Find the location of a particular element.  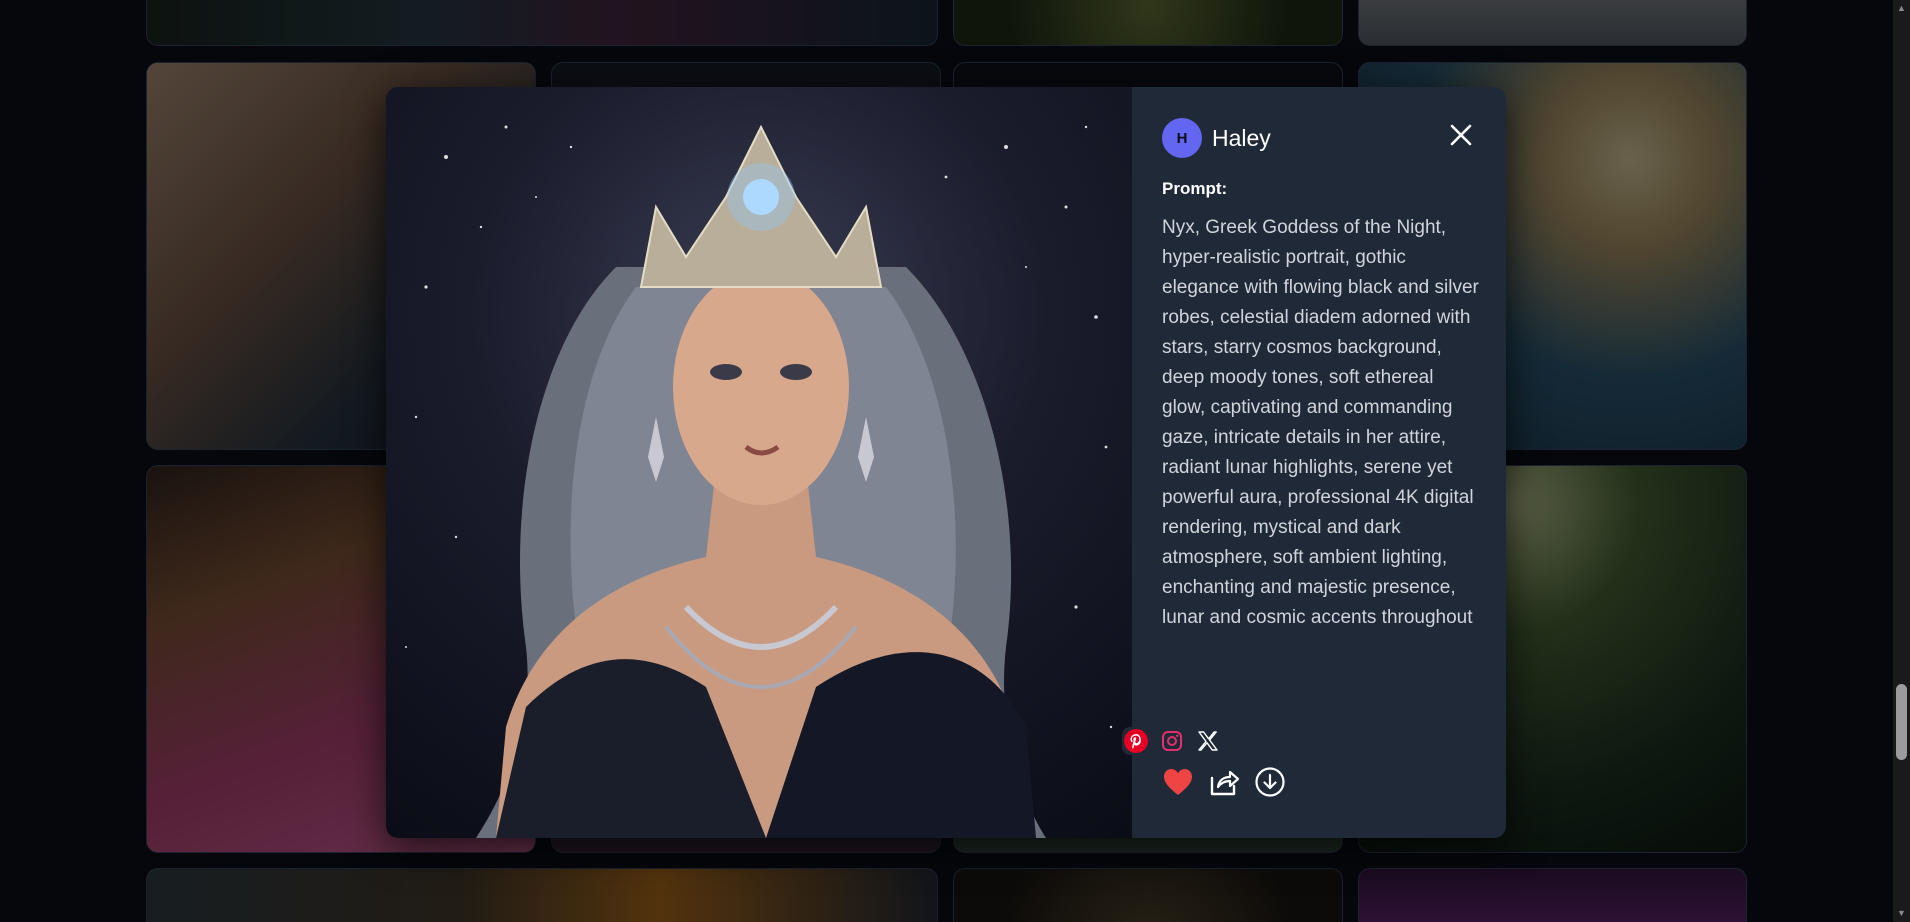

like-button is located at coordinates (1178, 782).